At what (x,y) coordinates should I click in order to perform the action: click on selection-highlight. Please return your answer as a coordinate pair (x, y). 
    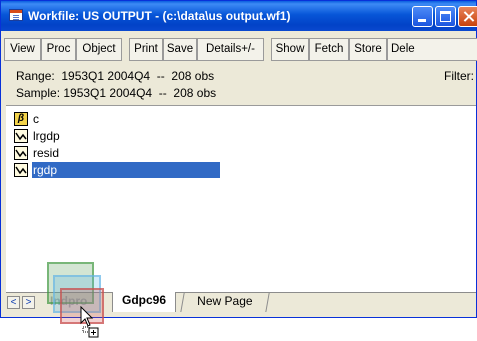
    Looking at the image, I should click on (126, 170).